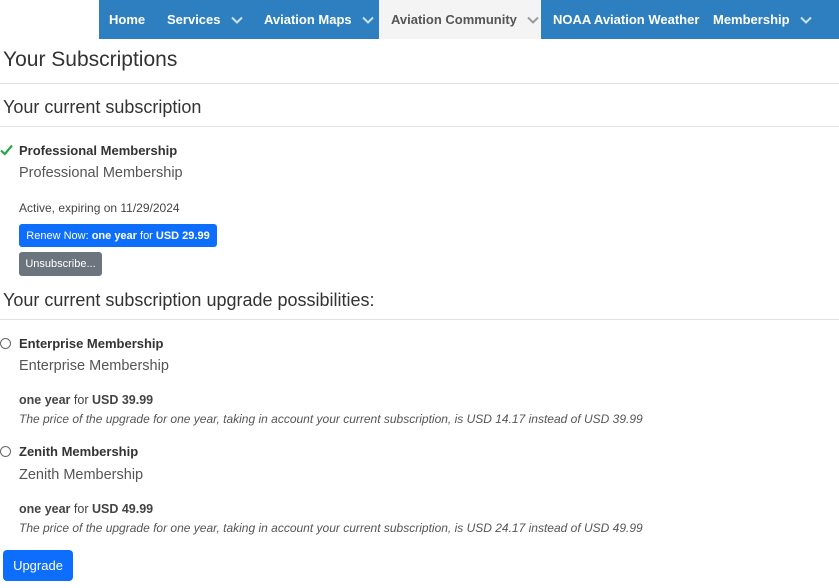 The height and width of the screenshot is (588, 839). What do you see at coordinates (146, 235) in the screenshot?
I see `renew-for: for` at bounding box center [146, 235].